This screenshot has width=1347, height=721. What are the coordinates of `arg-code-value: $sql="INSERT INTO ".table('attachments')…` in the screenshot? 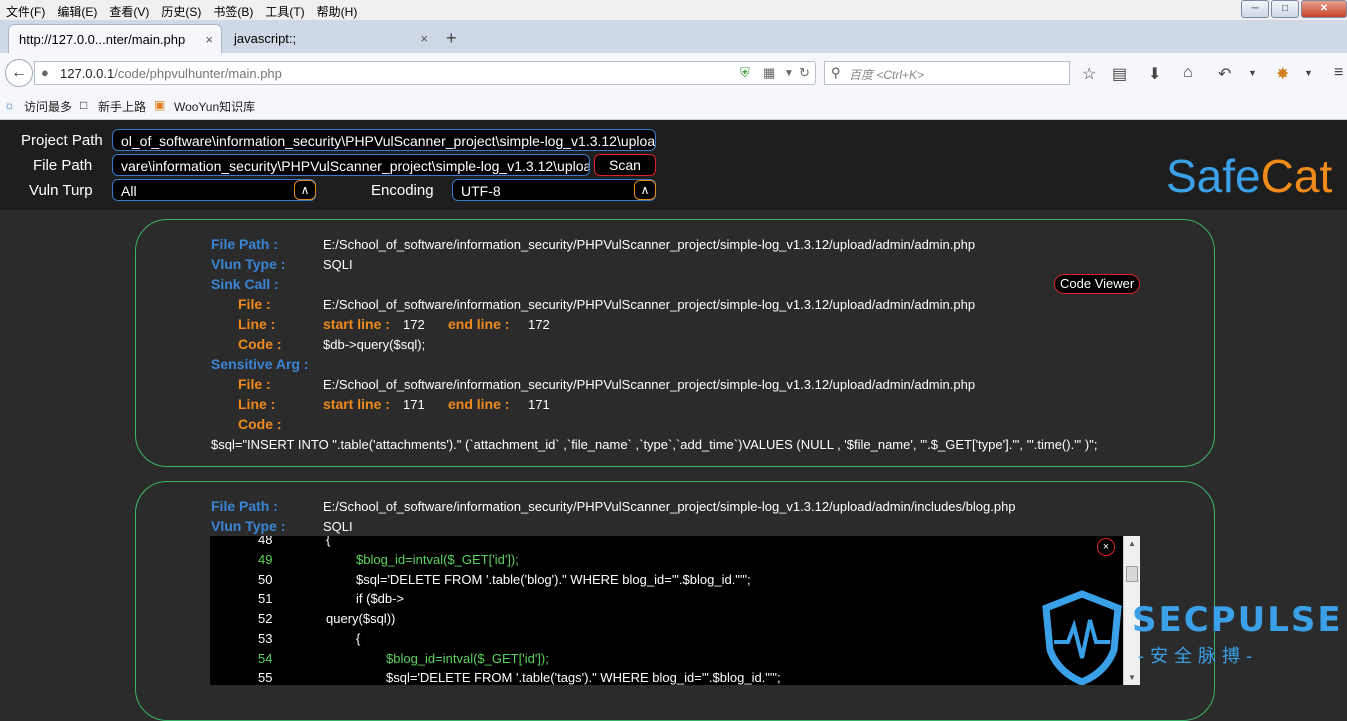 It's located at (654, 444).